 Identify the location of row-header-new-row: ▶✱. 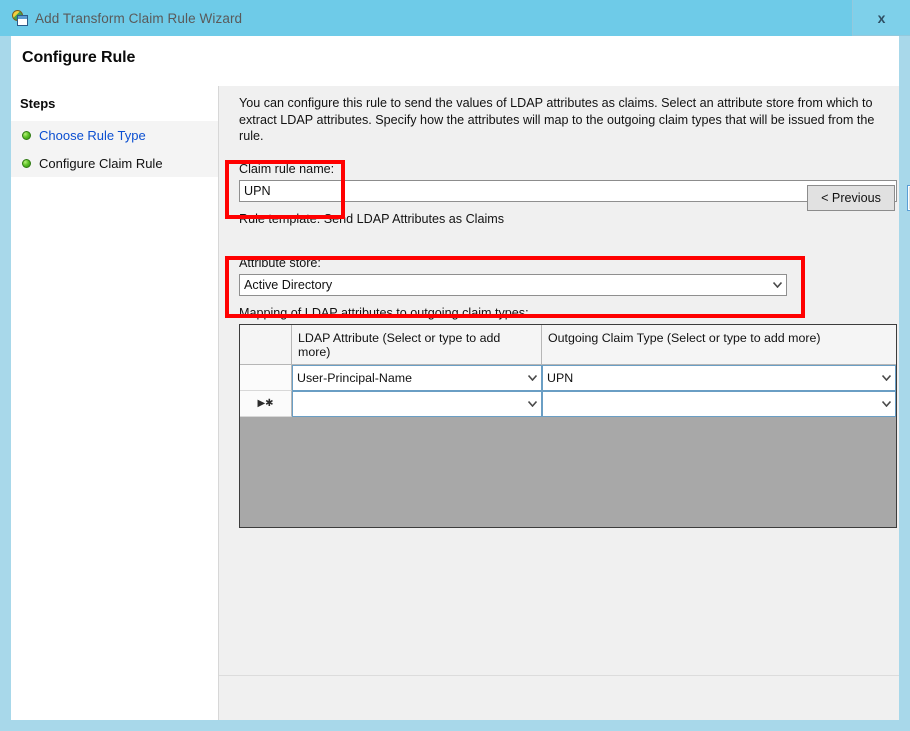
(266, 404).